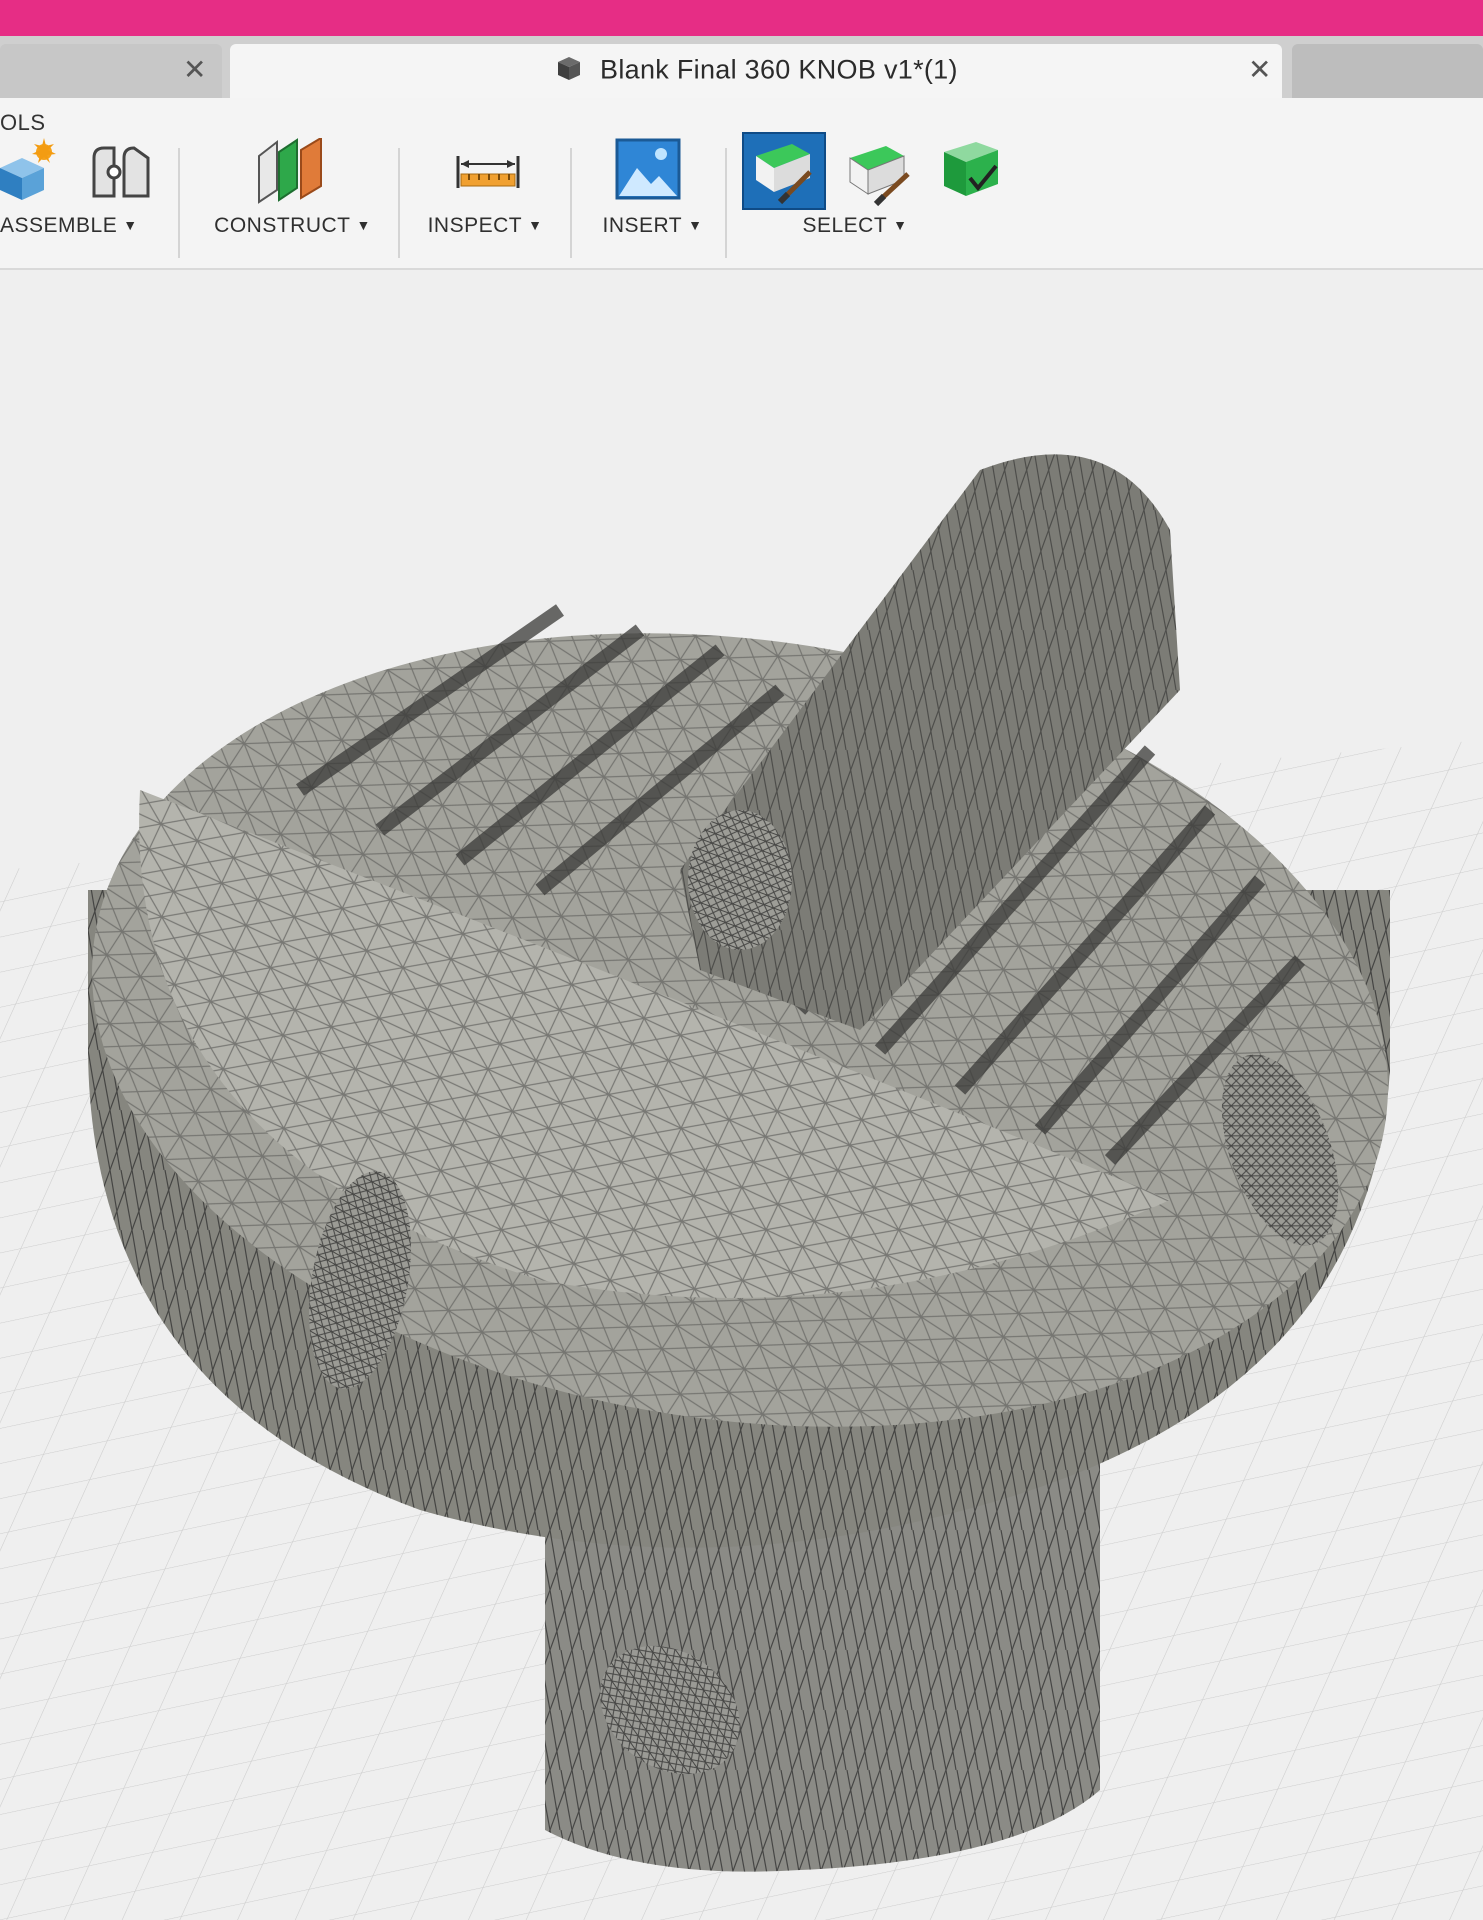  I want to click on joint-icon, so click(121, 175).